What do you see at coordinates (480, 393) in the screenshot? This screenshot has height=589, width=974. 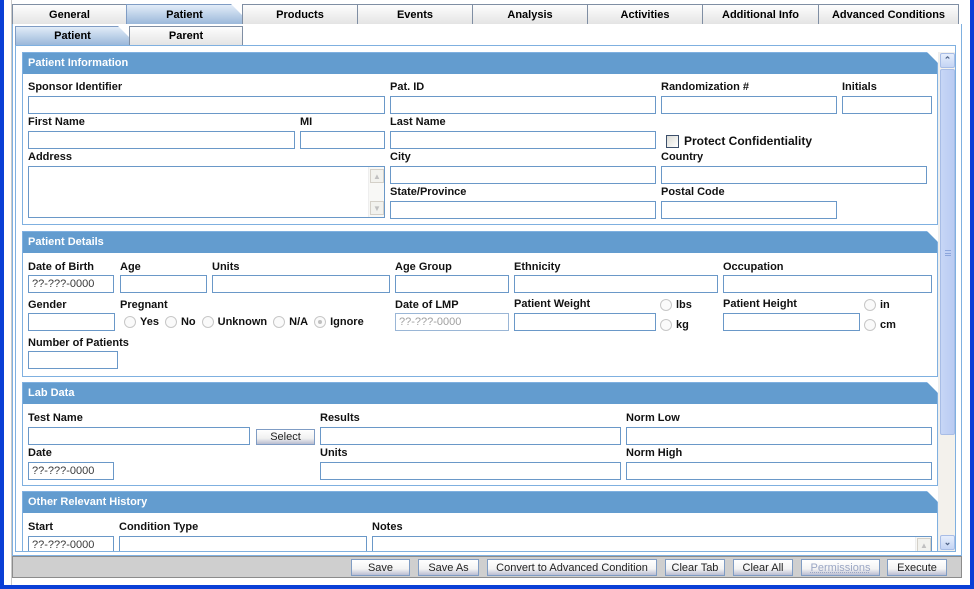 I see `section-title: Lab Data` at bounding box center [480, 393].